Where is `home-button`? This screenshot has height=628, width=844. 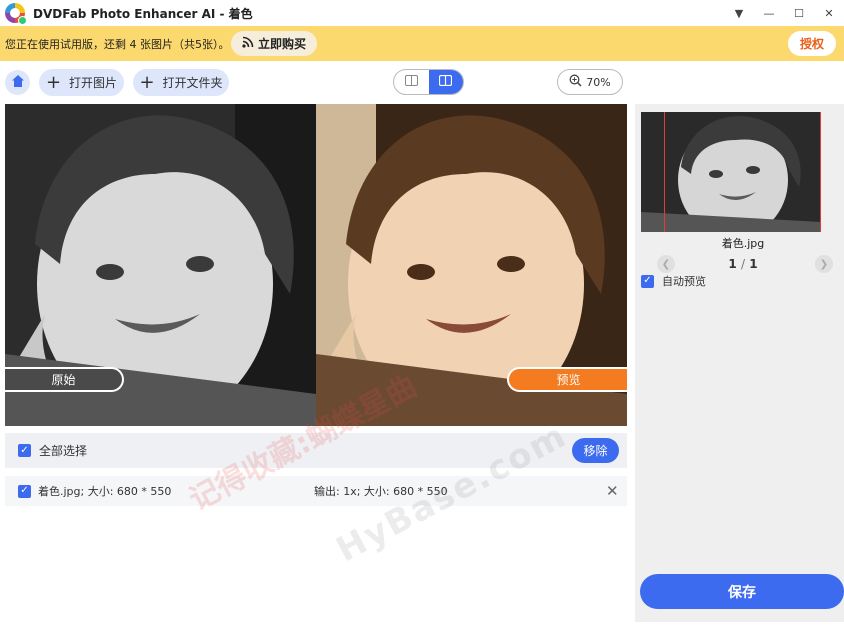
home-button is located at coordinates (17, 82).